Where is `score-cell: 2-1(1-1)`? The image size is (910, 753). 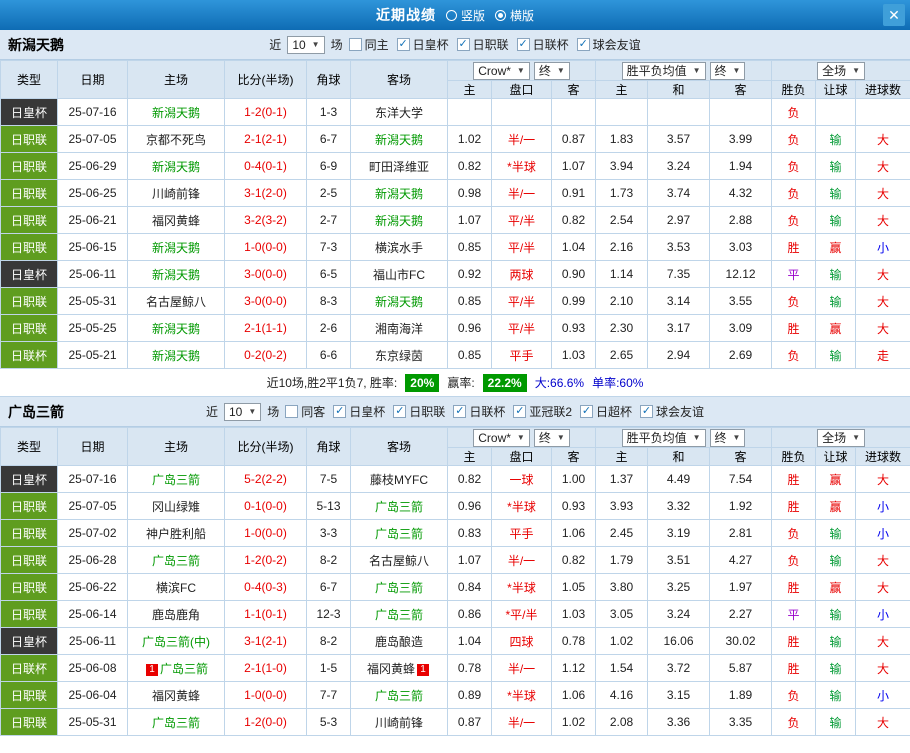
score-cell: 2-1(1-1) is located at coordinates (265, 328).